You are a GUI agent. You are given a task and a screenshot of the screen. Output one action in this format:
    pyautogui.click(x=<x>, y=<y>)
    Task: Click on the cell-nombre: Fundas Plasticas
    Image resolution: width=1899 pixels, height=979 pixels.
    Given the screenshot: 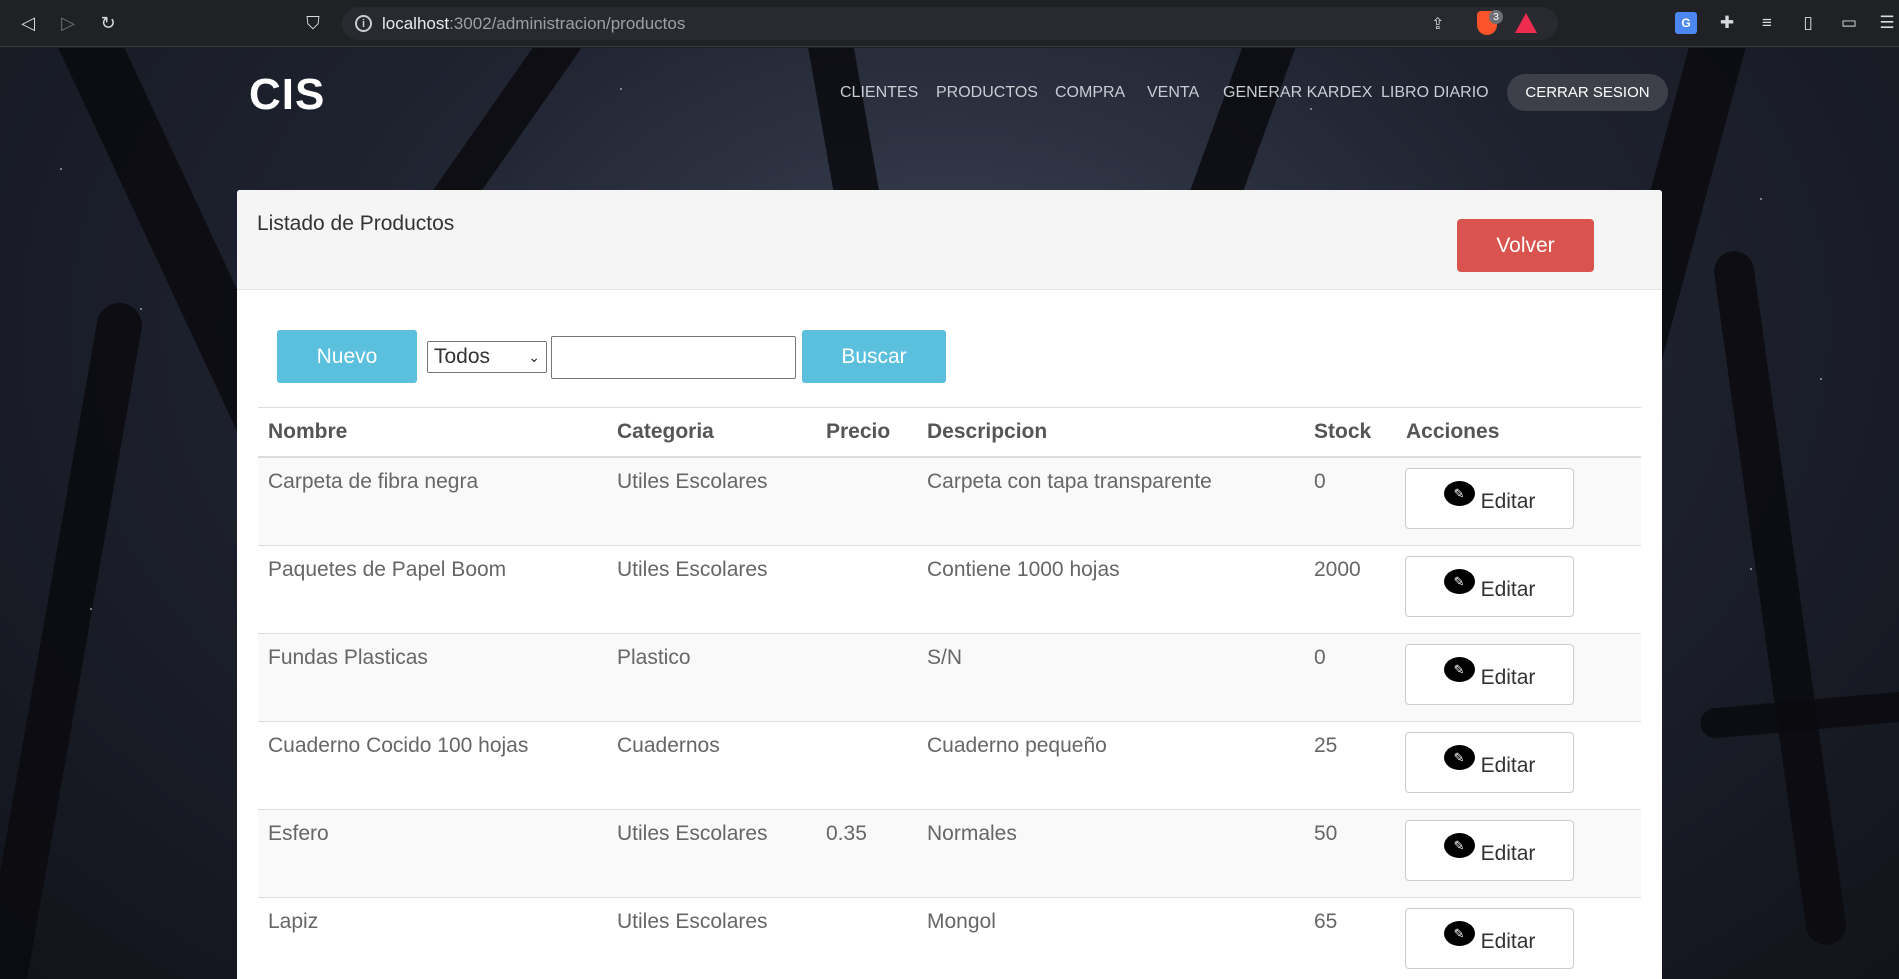 What is the action you would take?
    pyautogui.click(x=348, y=657)
    